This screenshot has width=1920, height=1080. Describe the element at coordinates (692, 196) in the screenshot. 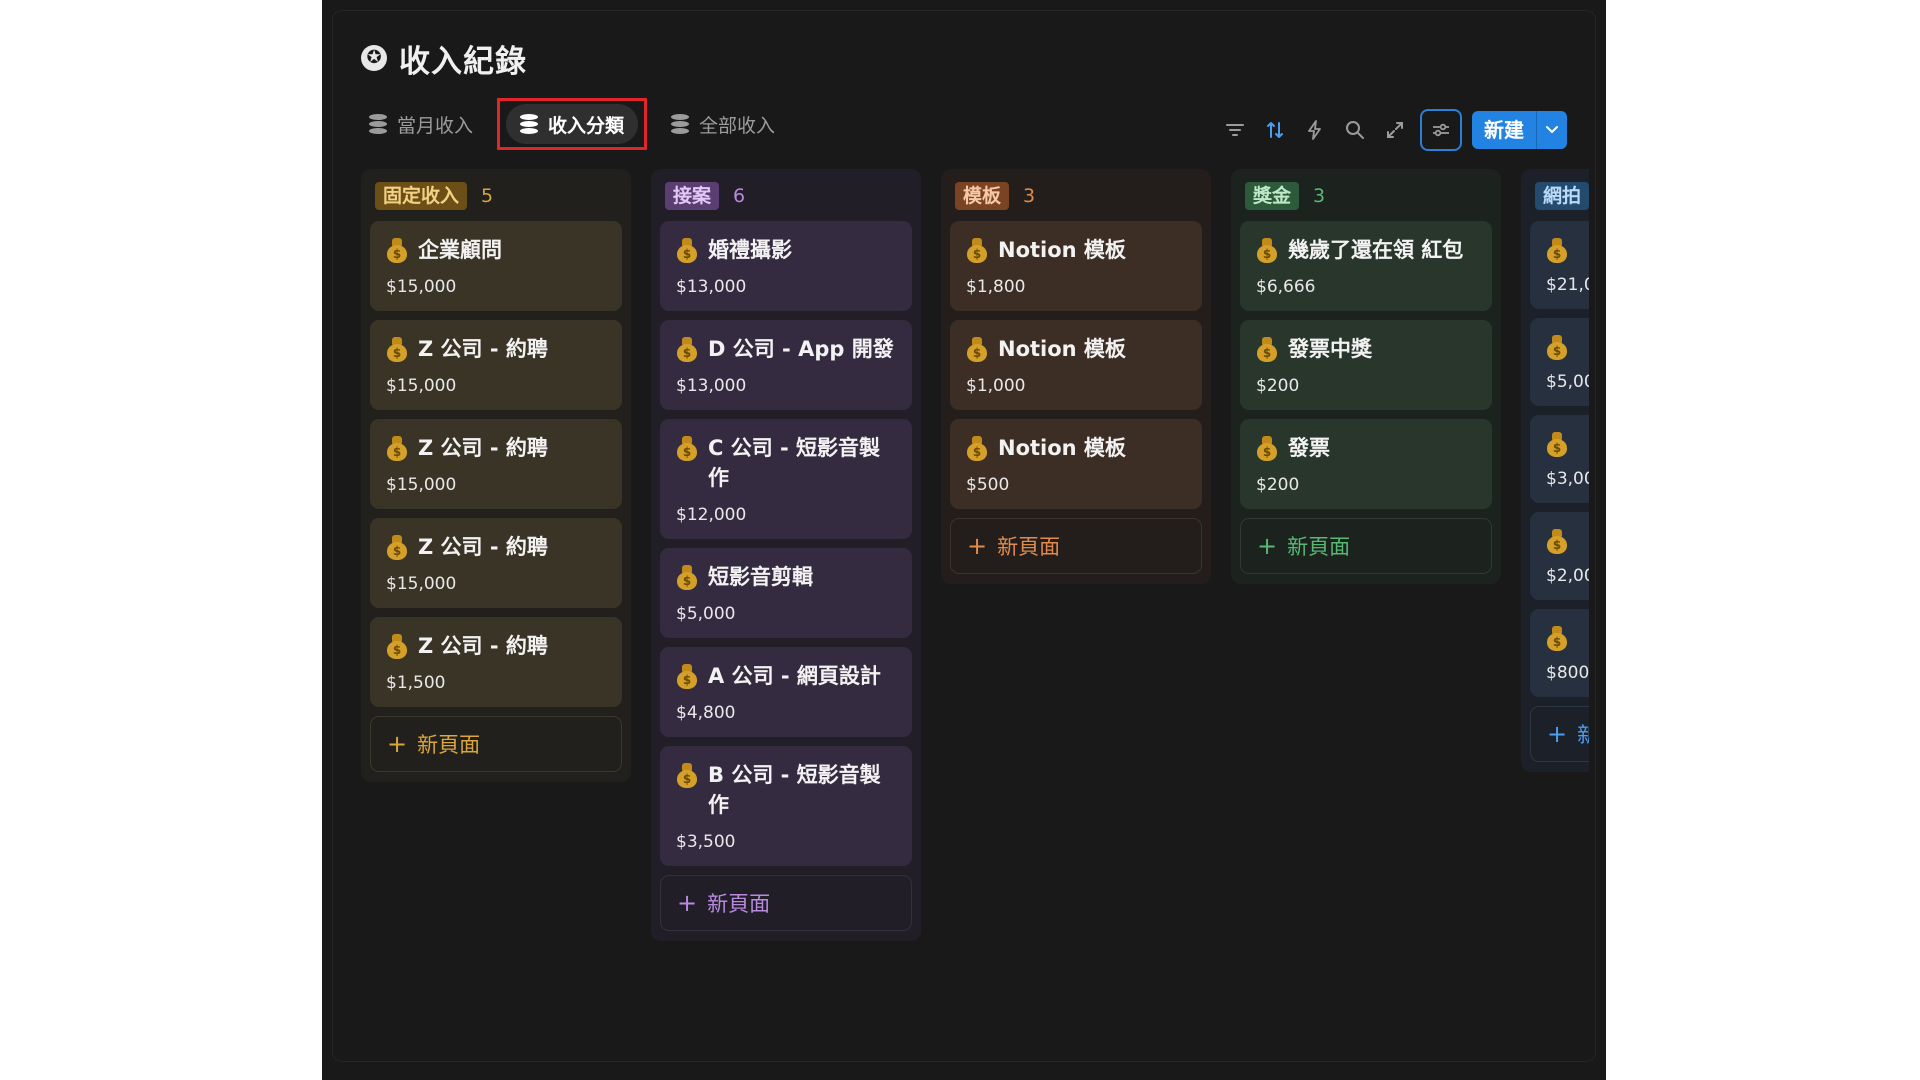

I see `column-tag: 接案` at that location.